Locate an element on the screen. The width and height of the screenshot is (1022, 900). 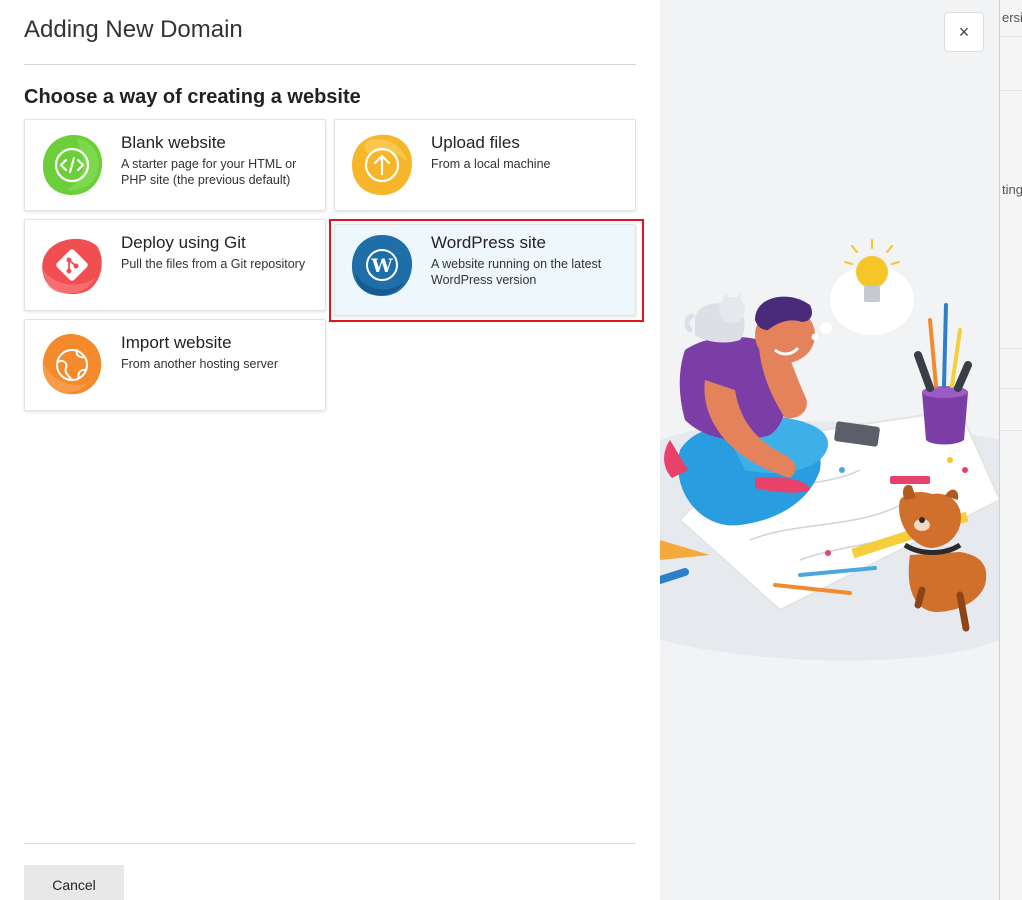
footer-divider is located at coordinates (330, 843).